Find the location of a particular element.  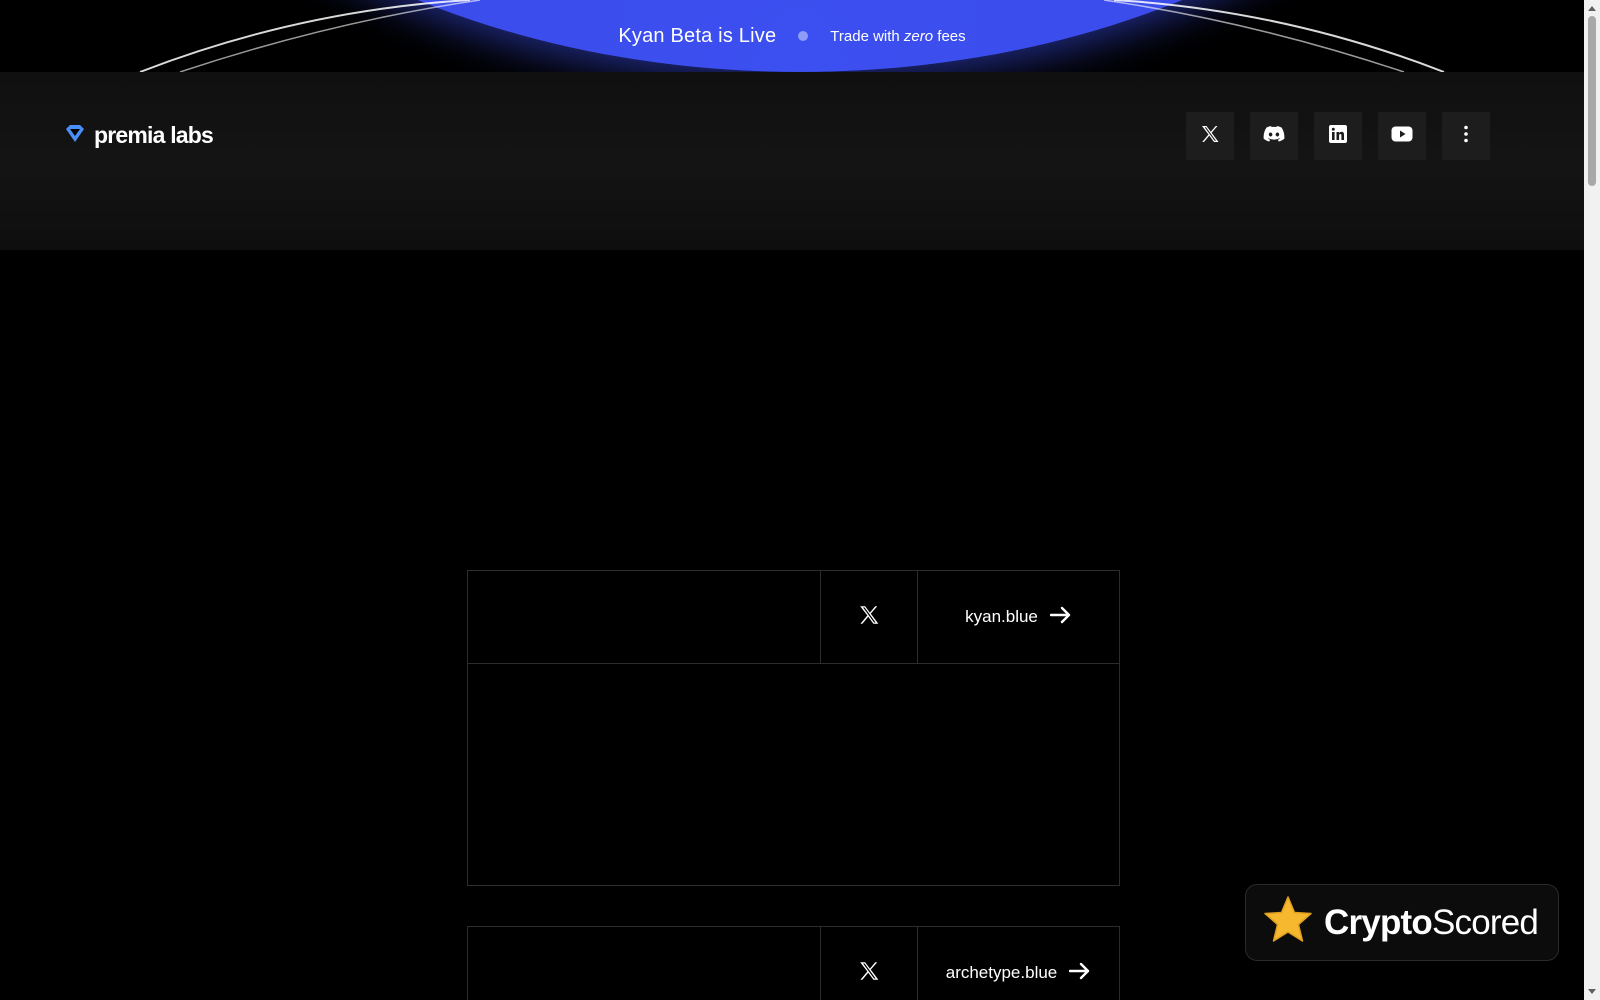

premia-labs-logo: premia labs is located at coordinates (139, 135).